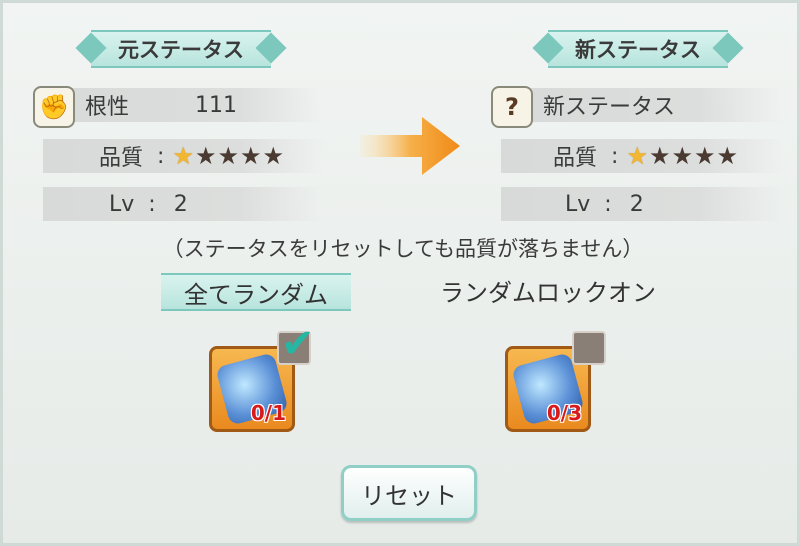 The image size is (800, 546). Describe the element at coordinates (636, 204) in the screenshot. I see `right-level-value: 2` at that location.